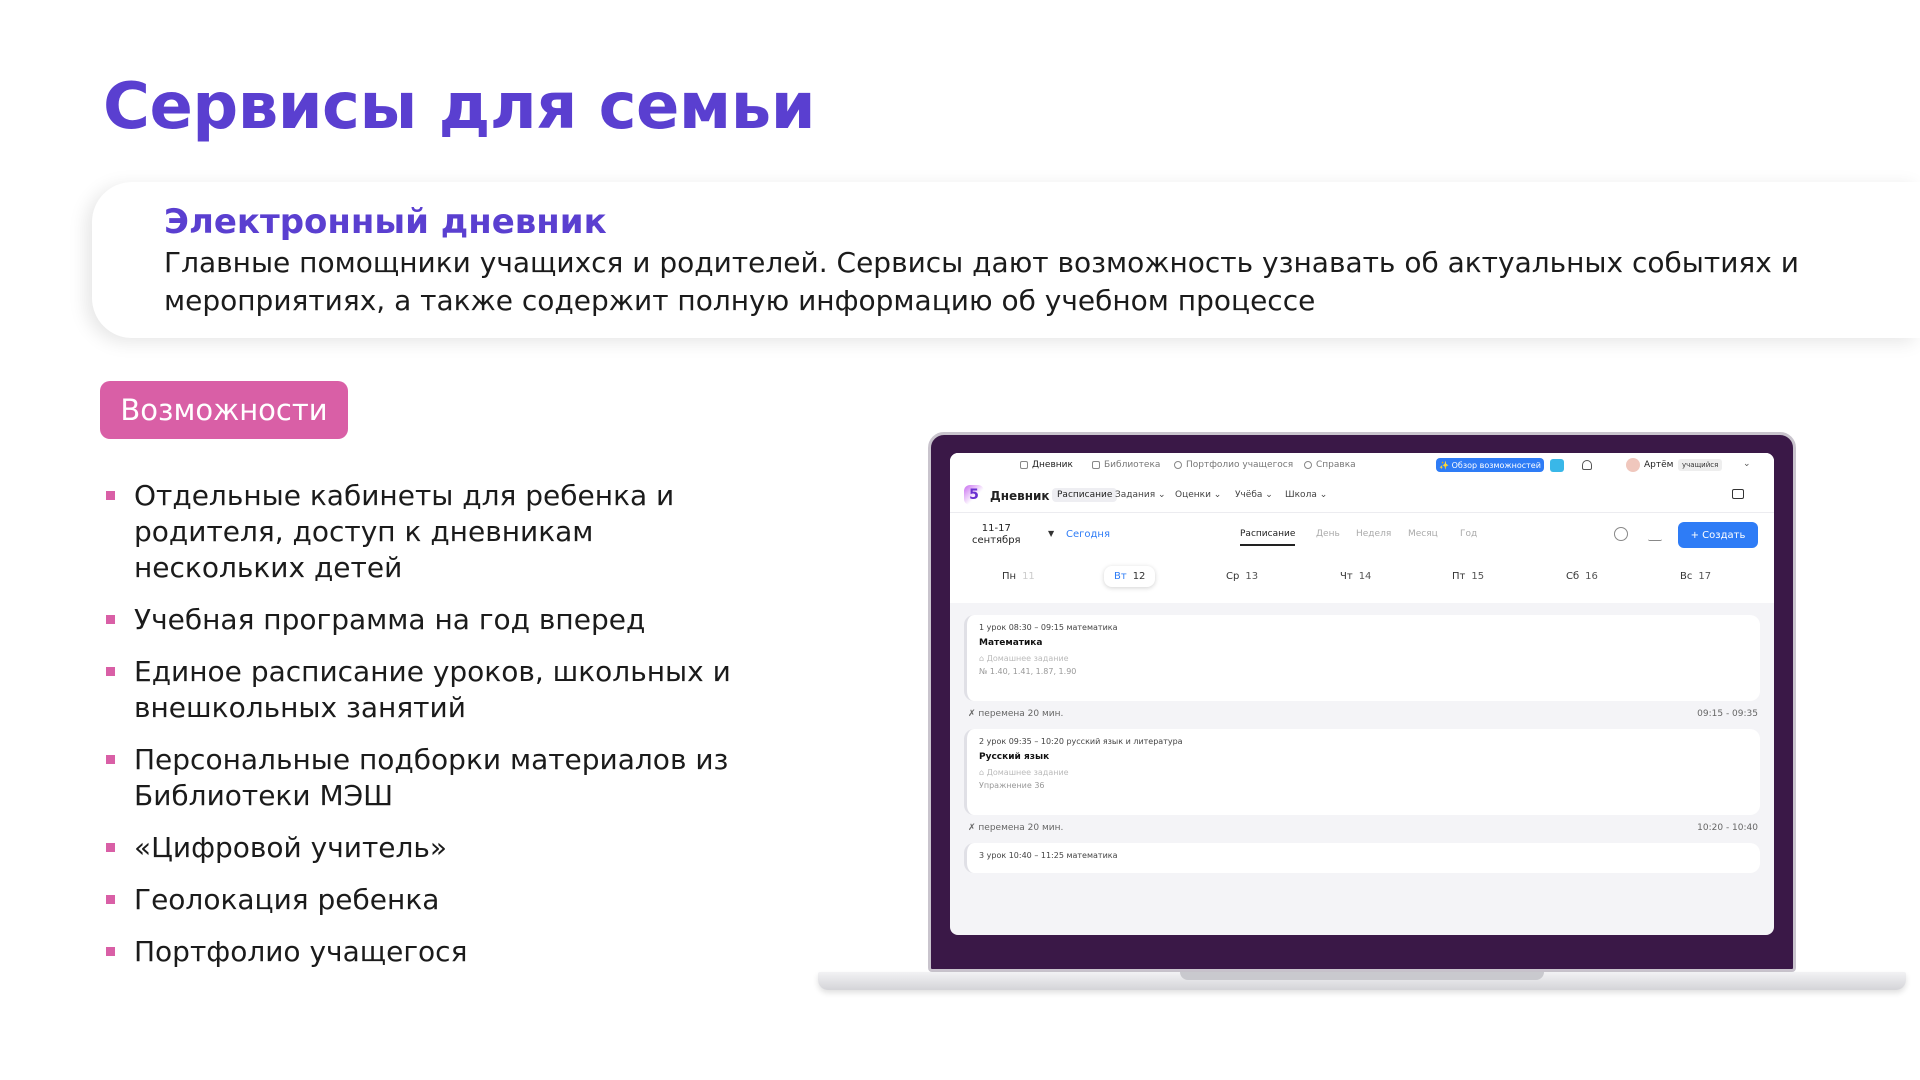 The height and width of the screenshot is (1080, 1920). I want to click on week-days: Пн 11 Вт 12 Ср 13 Чт 14 Пт 15 Сб 16 Вс 17, so click(1362, 580).